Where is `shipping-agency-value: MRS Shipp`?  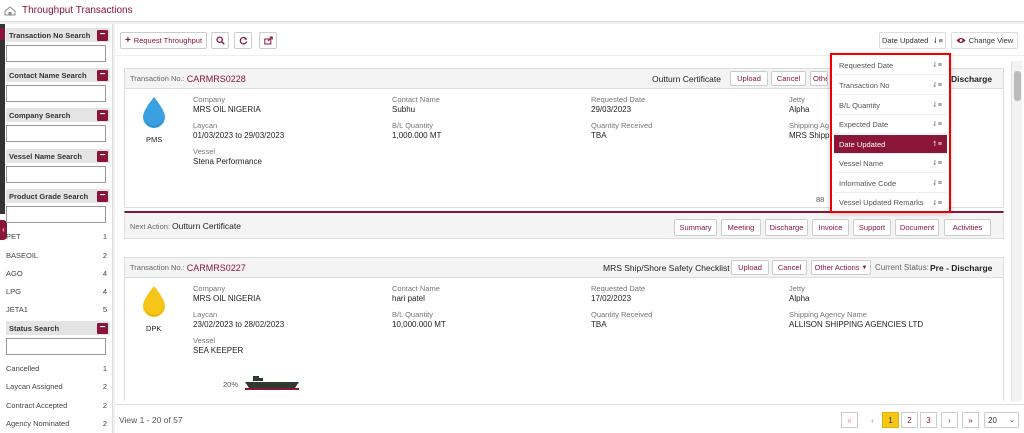
shipping-agency-value: MRS Shipp is located at coordinates (809, 135).